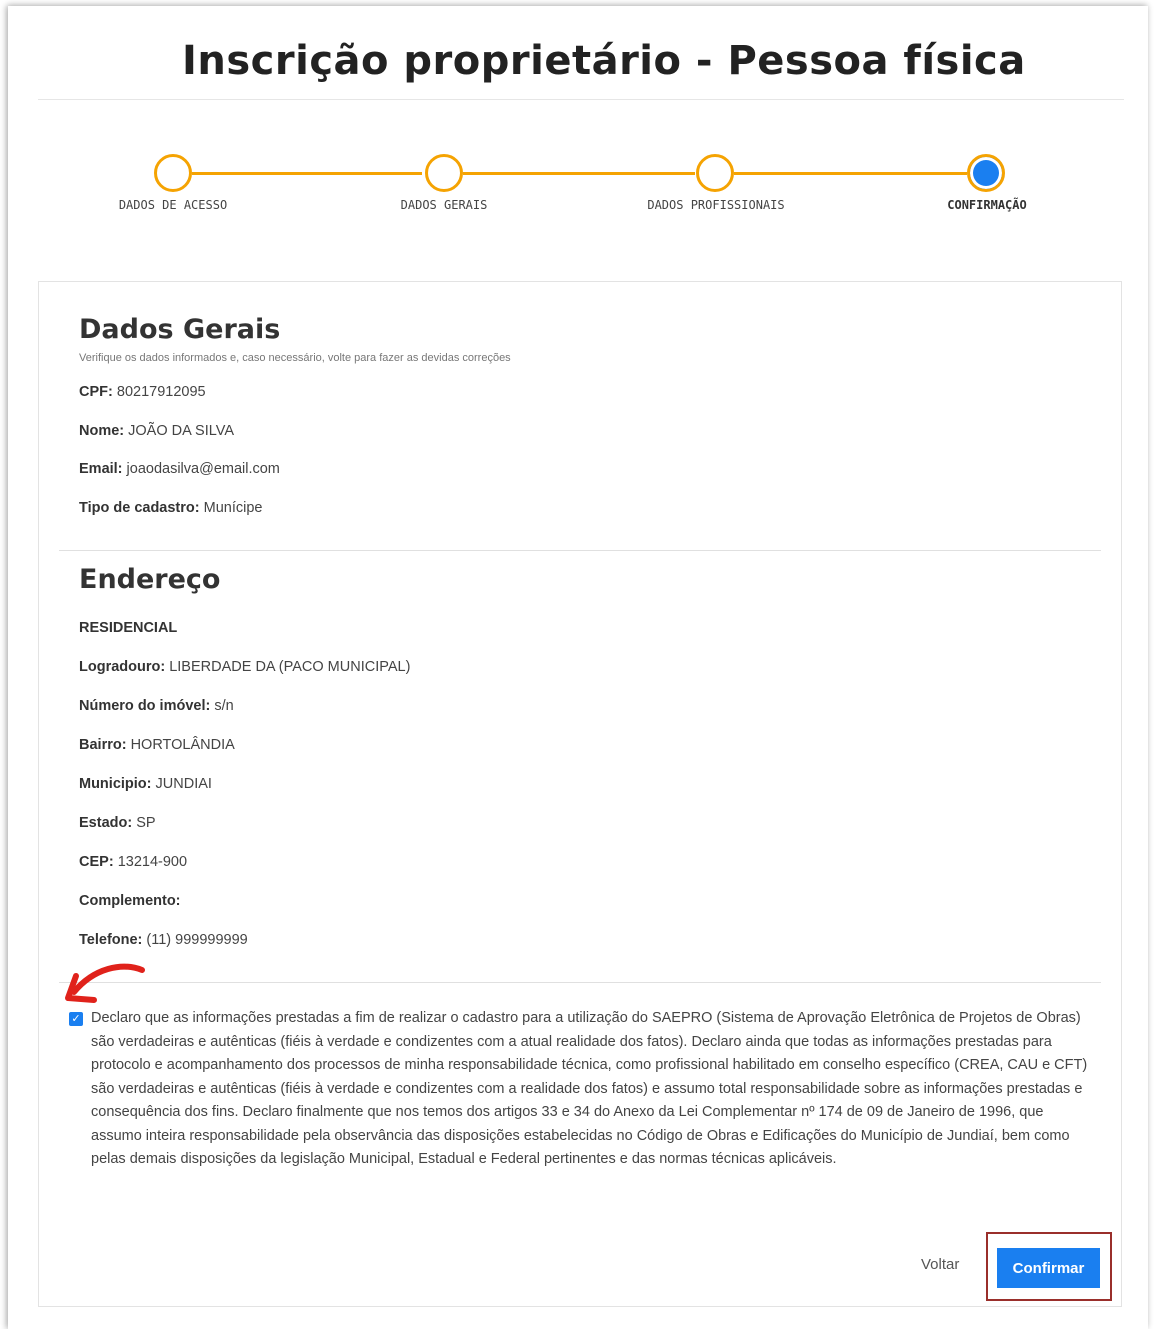  I want to click on step-circle-dados-gerais, so click(444, 173).